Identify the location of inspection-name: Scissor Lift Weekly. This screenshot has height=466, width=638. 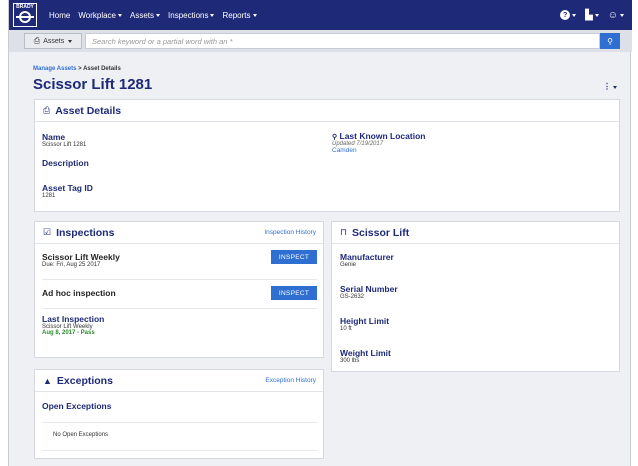
(81, 257).